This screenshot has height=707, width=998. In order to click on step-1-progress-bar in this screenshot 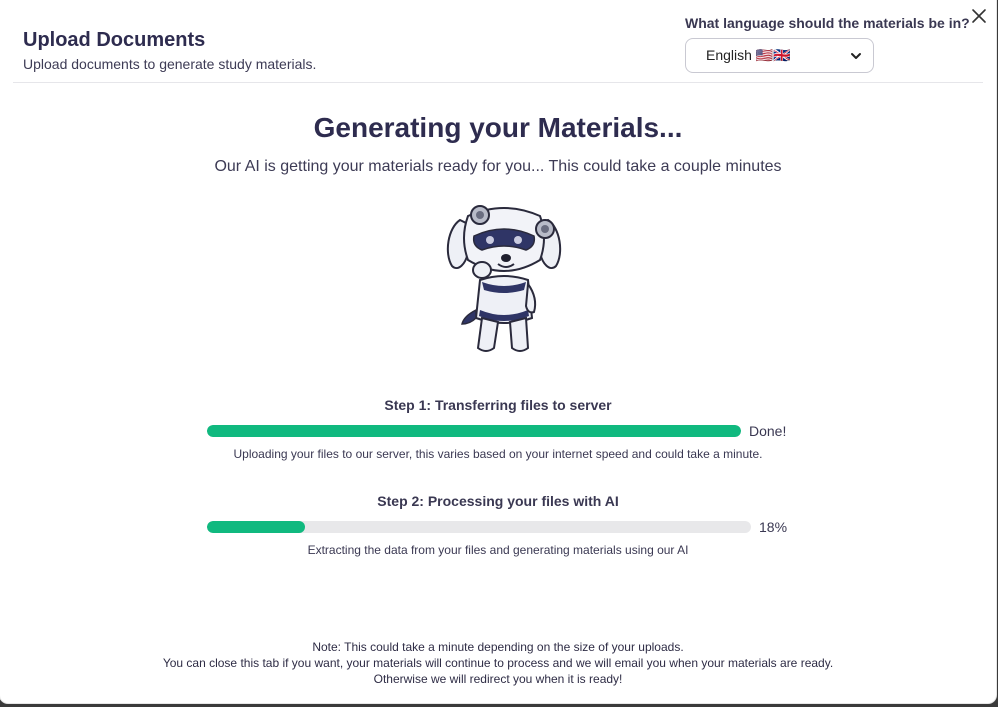, I will do `click(474, 431)`.